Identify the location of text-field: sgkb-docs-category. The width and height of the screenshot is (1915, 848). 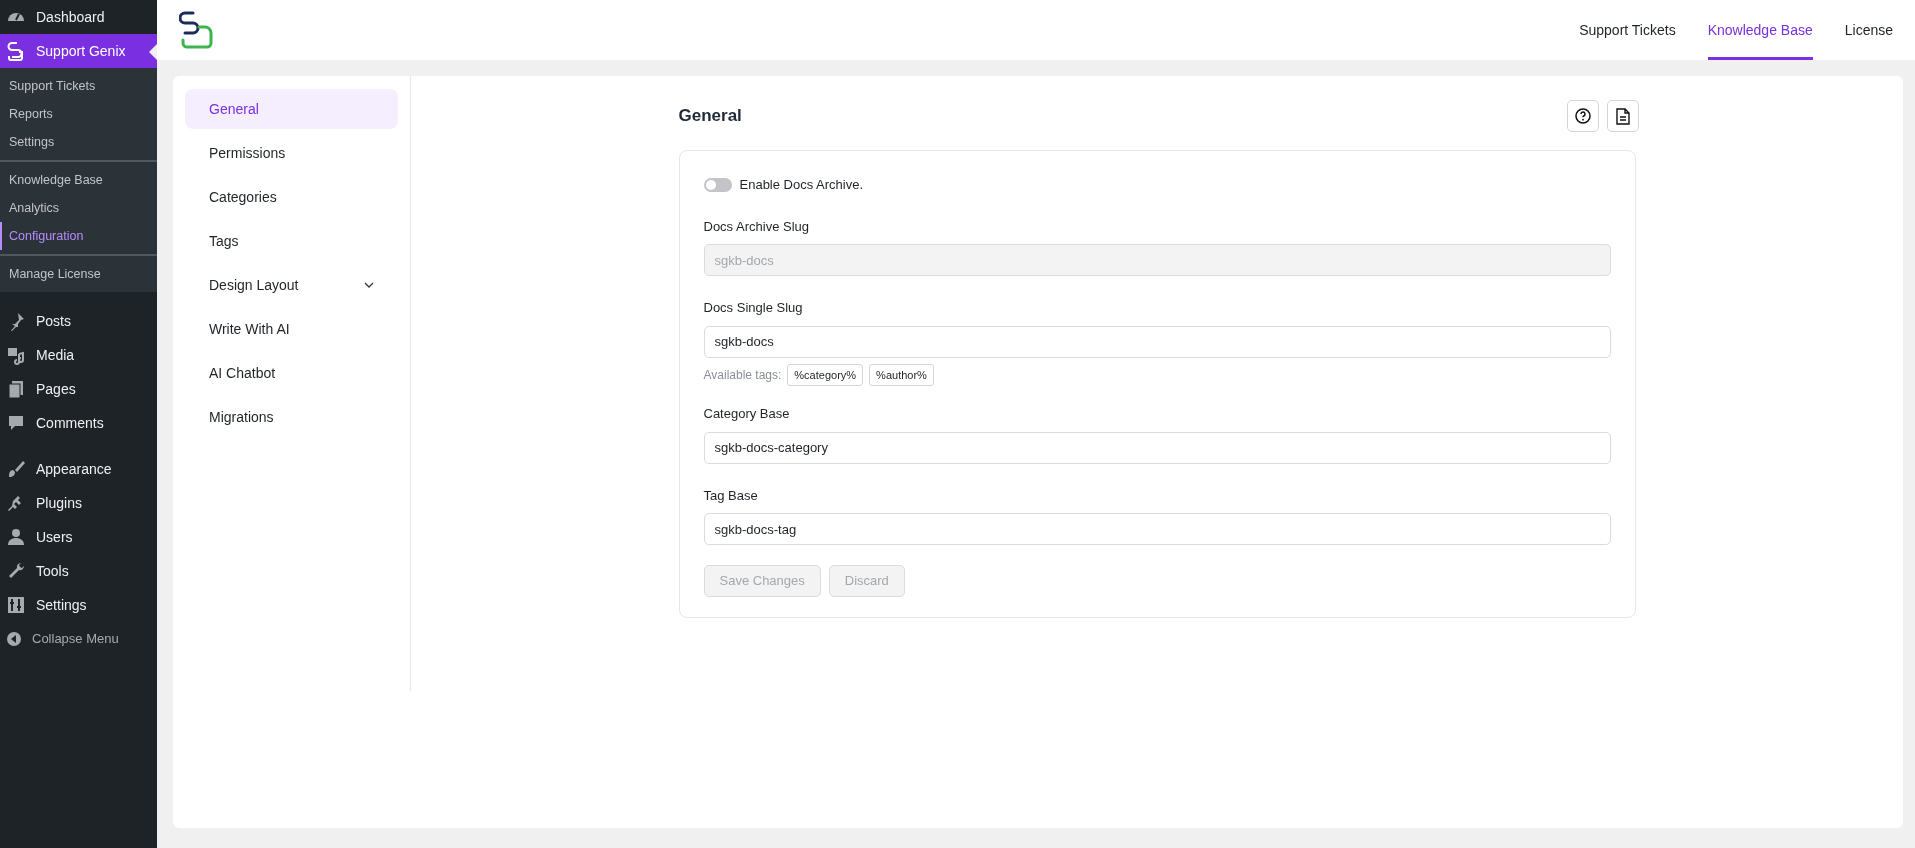
(1157, 447).